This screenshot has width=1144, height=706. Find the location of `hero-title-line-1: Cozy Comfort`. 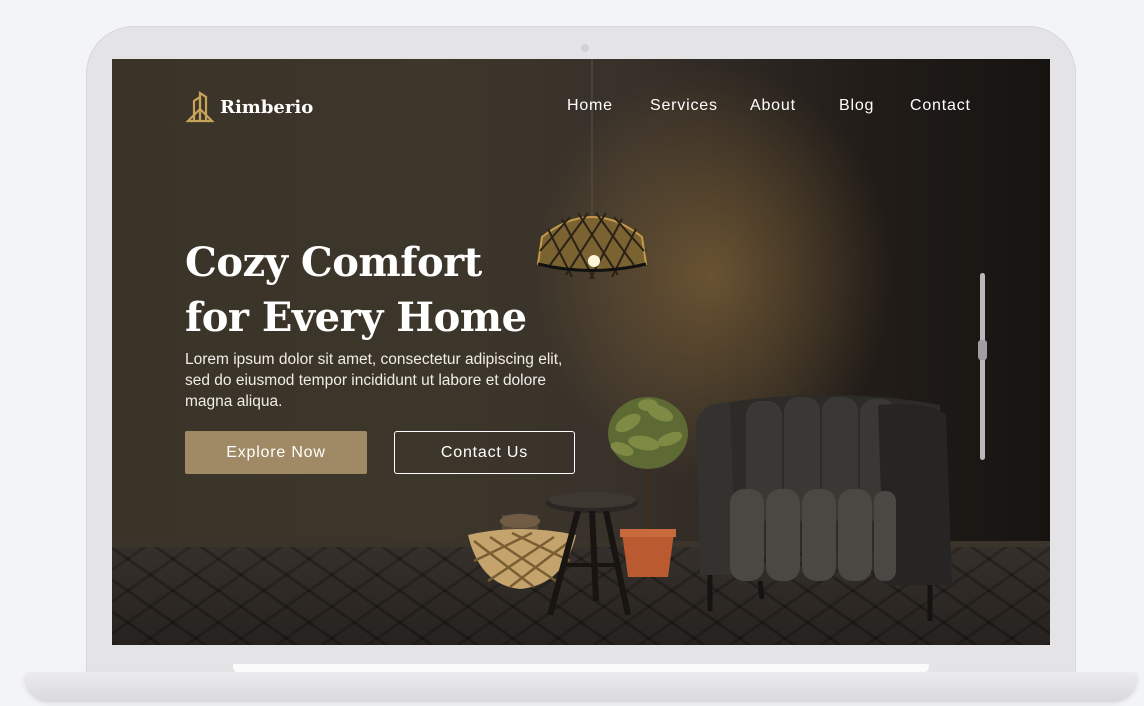

hero-title-line-1: Cozy Comfort is located at coordinates (333, 262).